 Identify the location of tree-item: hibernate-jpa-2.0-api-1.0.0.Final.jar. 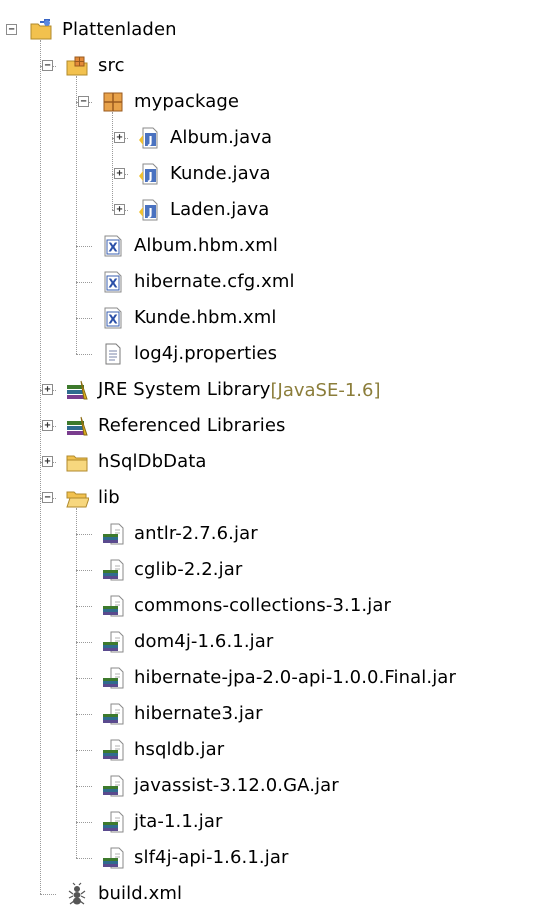
(278, 678).